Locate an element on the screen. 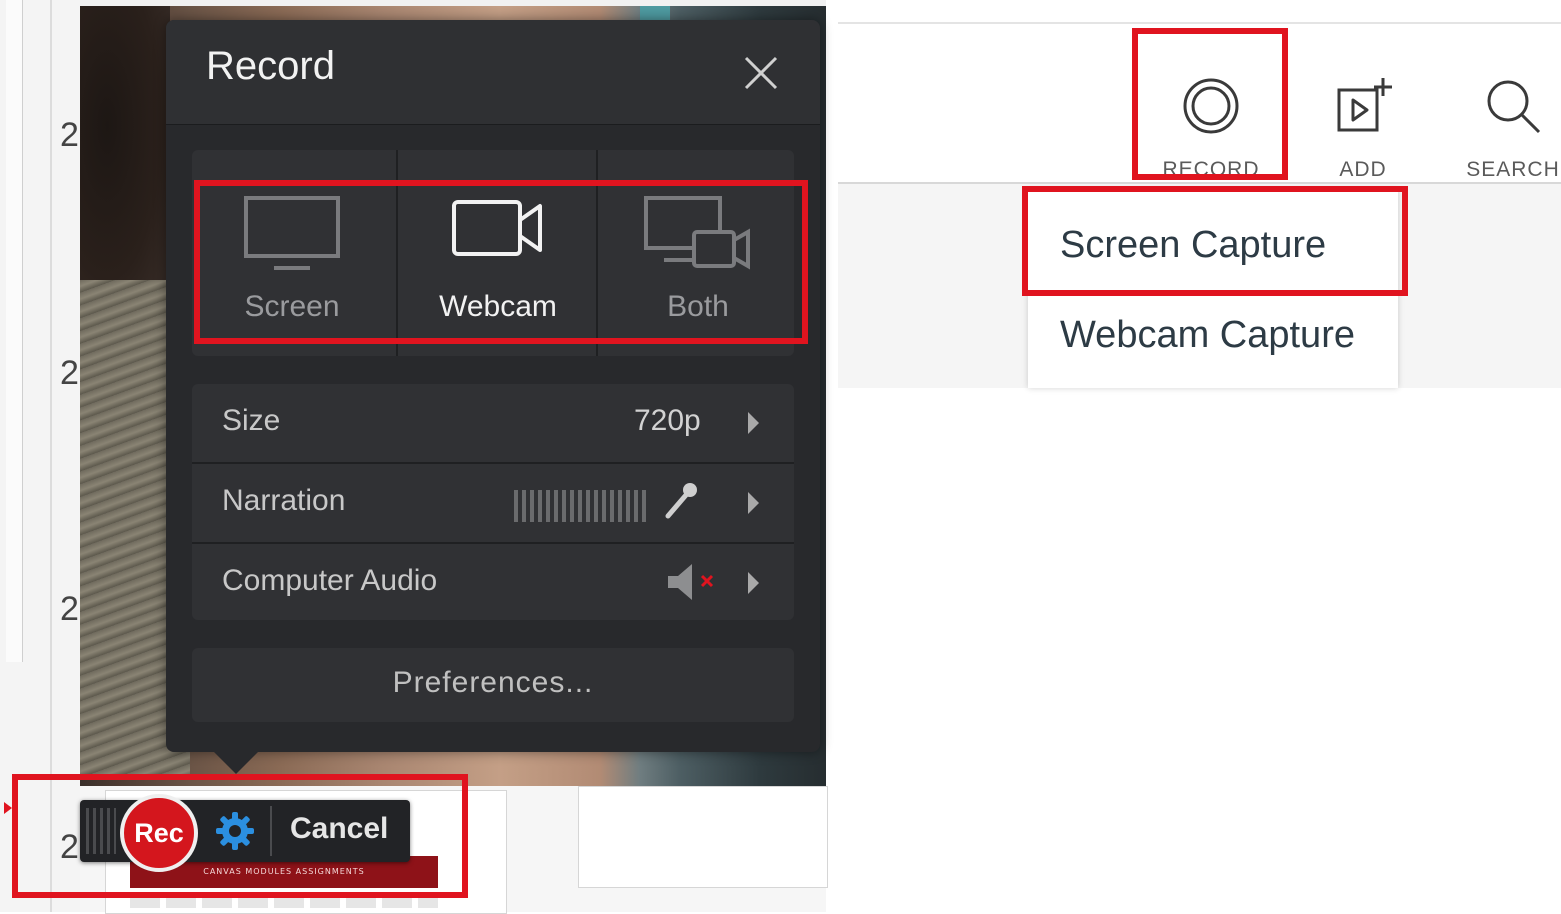 Image resolution: width=1561 pixels, height=914 pixels. microphone-icon is located at coordinates (681, 501).